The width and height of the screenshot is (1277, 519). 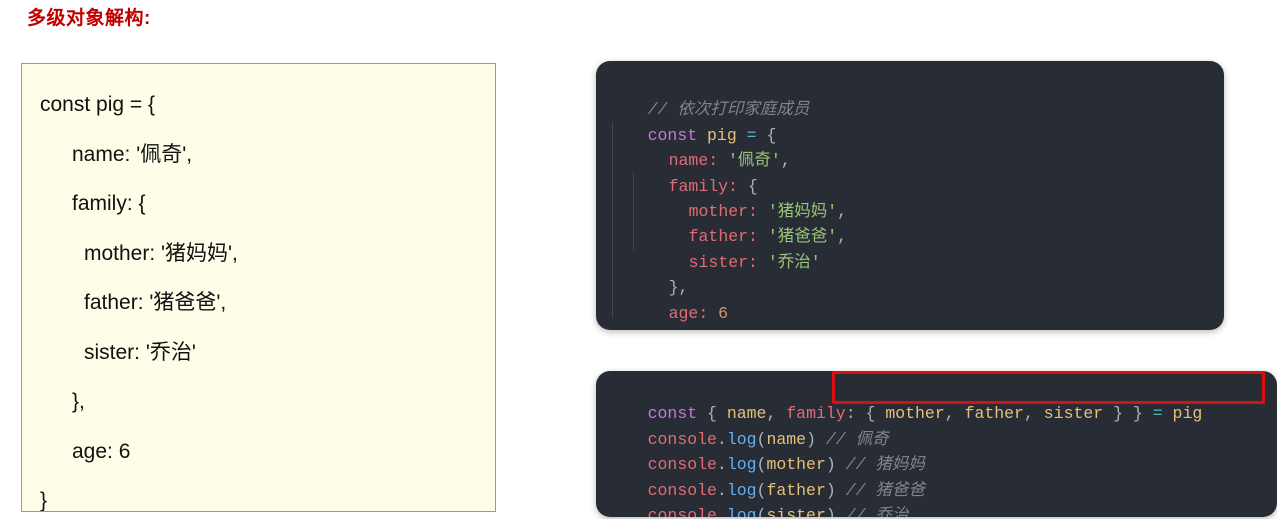 I want to click on page-title: 多级对象解构:, so click(x=89, y=18).